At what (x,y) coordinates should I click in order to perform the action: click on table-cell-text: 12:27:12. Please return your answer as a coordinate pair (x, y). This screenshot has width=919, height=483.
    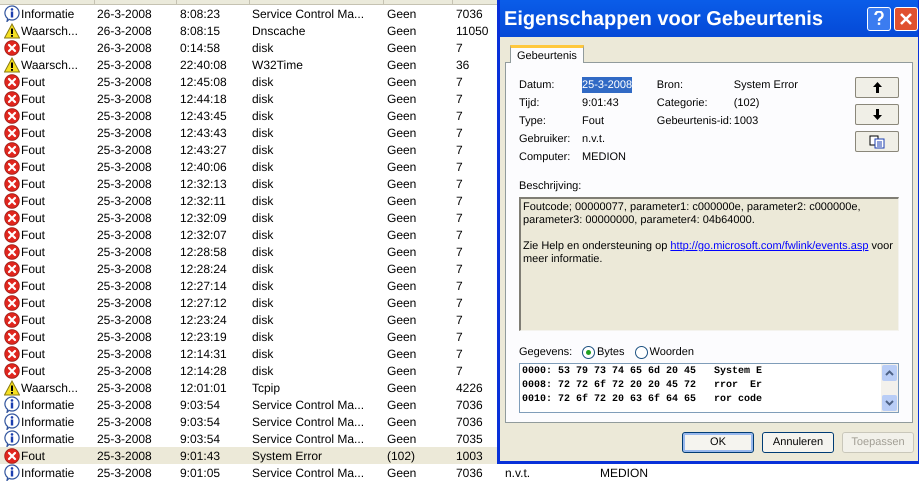
    Looking at the image, I should click on (204, 303).